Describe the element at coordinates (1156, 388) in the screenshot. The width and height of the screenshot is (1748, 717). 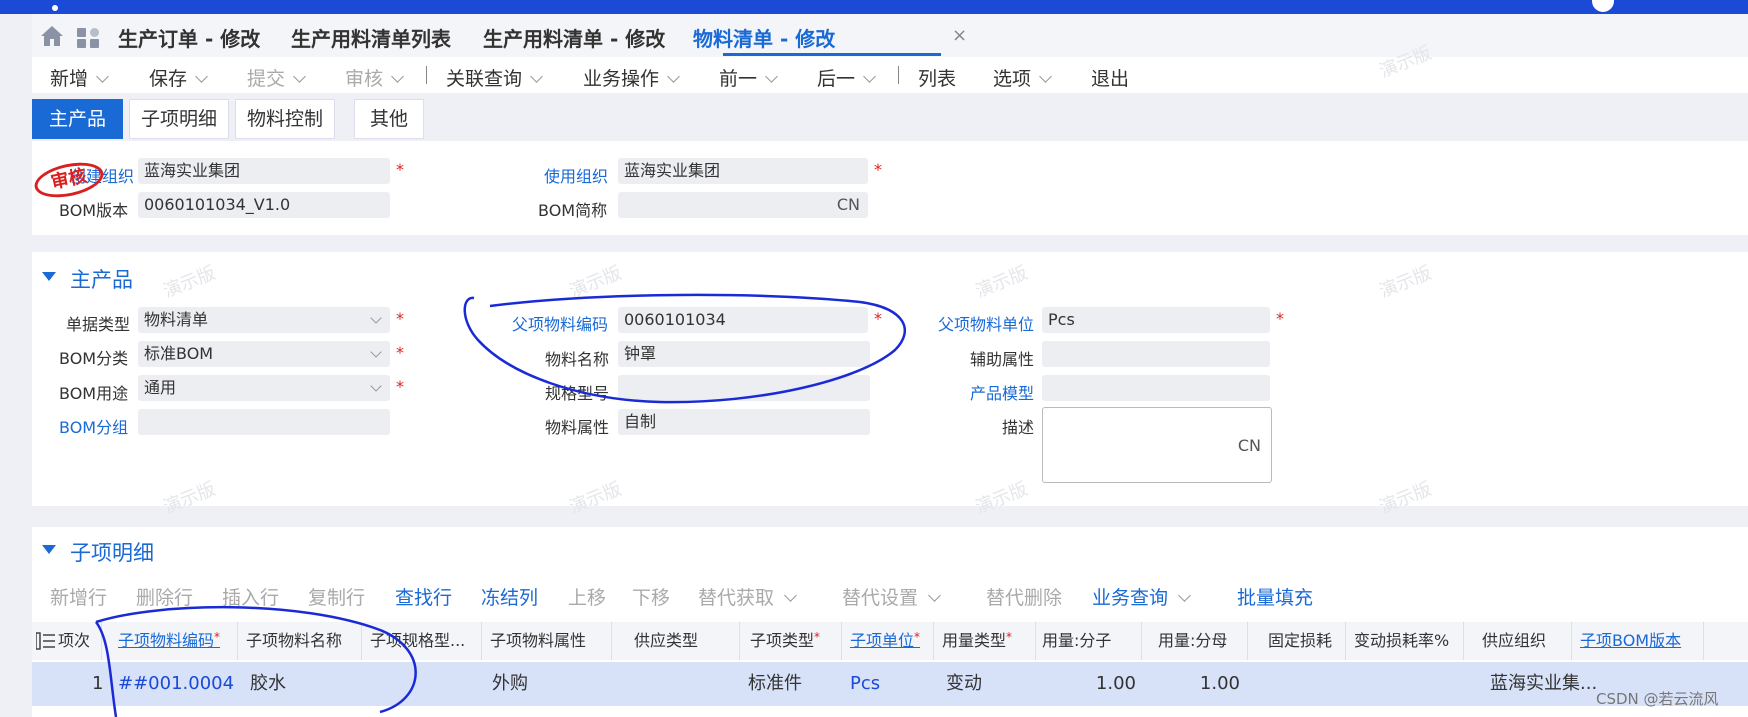
I see `product-model-field` at that location.